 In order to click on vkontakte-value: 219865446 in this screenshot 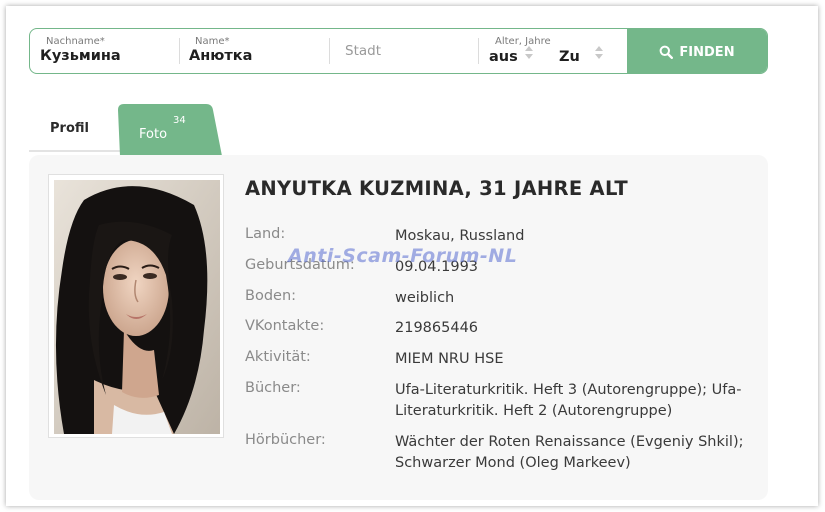, I will do `click(437, 328)`.